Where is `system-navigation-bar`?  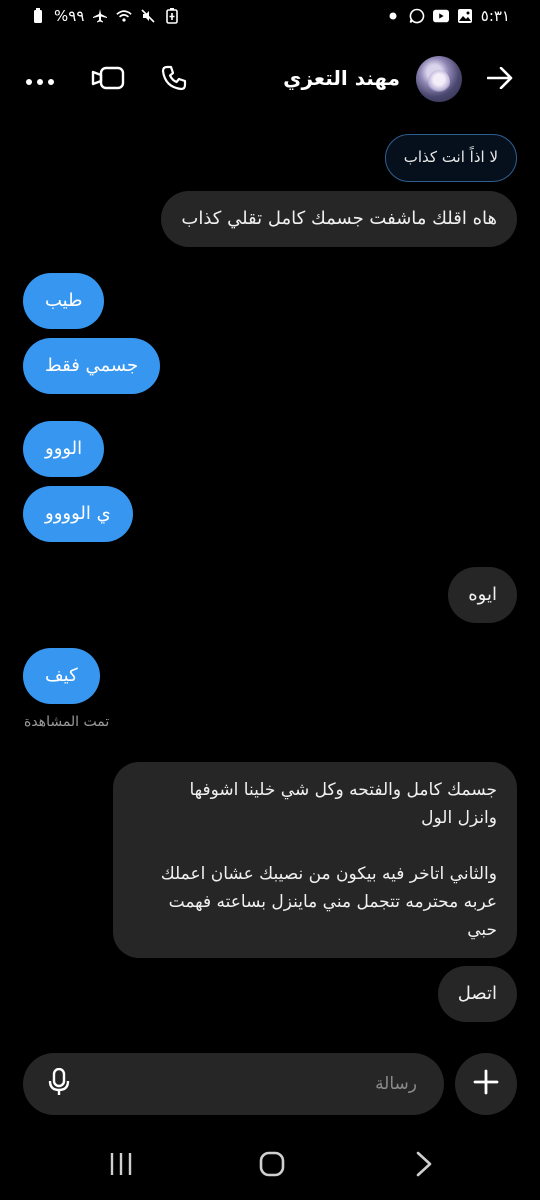 system-navigation-bar is located at coordinates (270, 1167).